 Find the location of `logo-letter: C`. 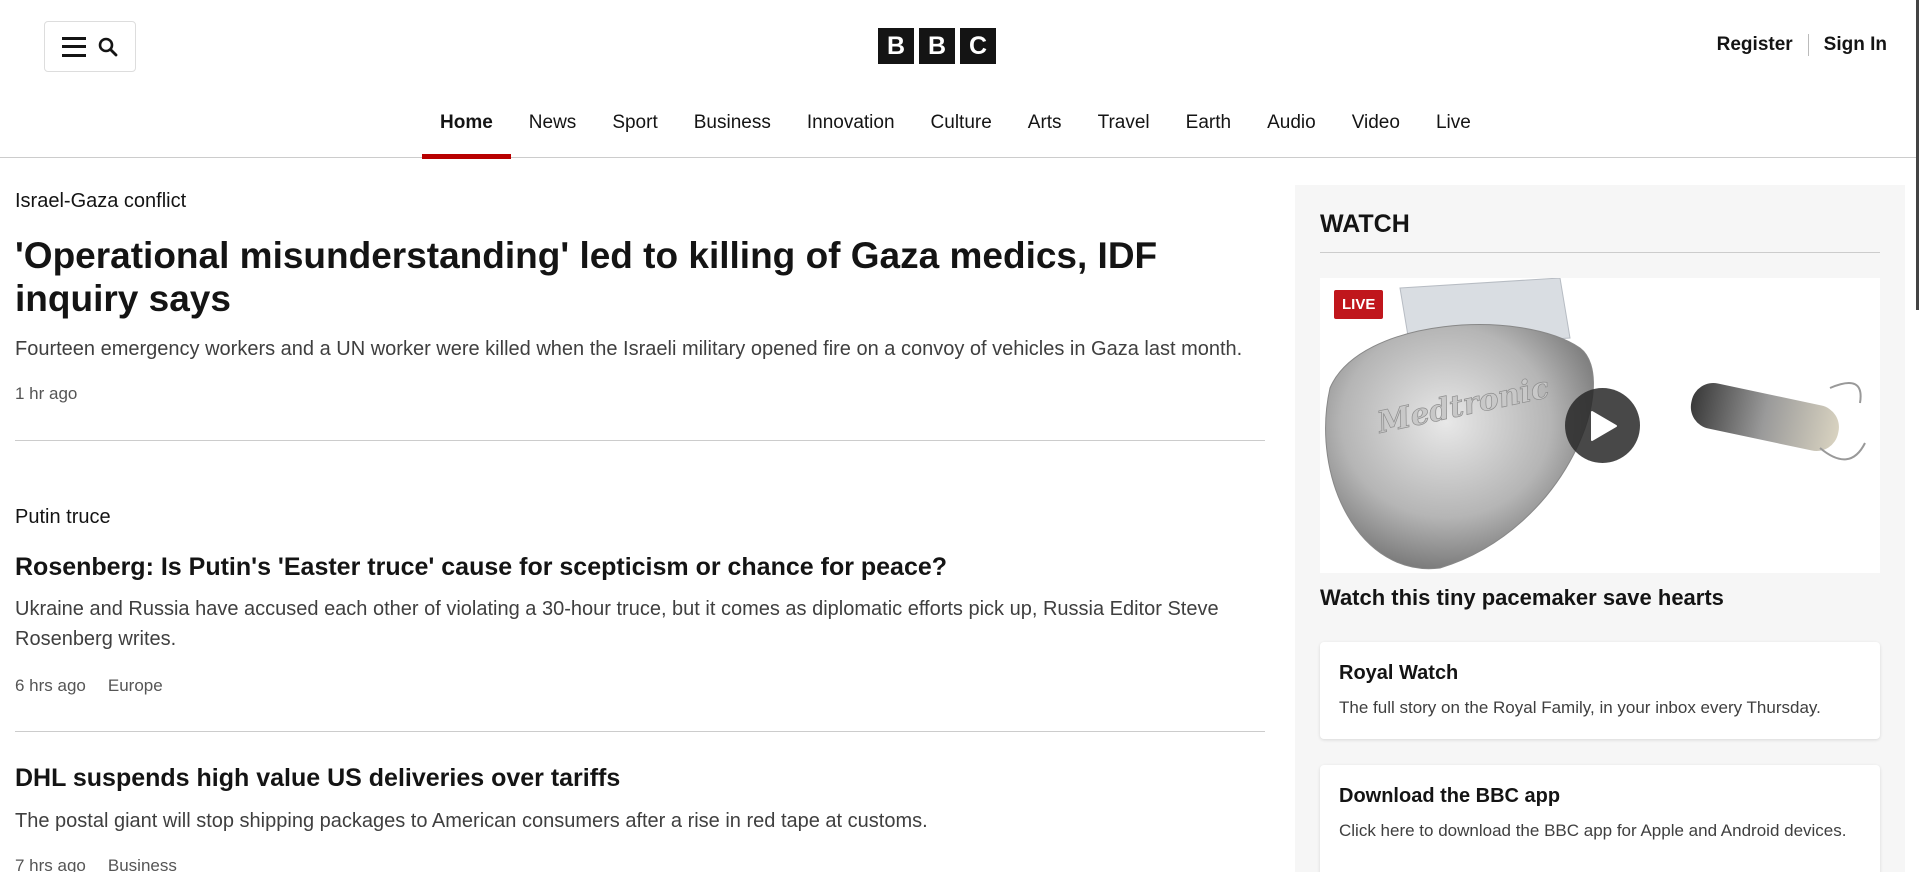

logo-letter: C is located at coordinates (978, 46).